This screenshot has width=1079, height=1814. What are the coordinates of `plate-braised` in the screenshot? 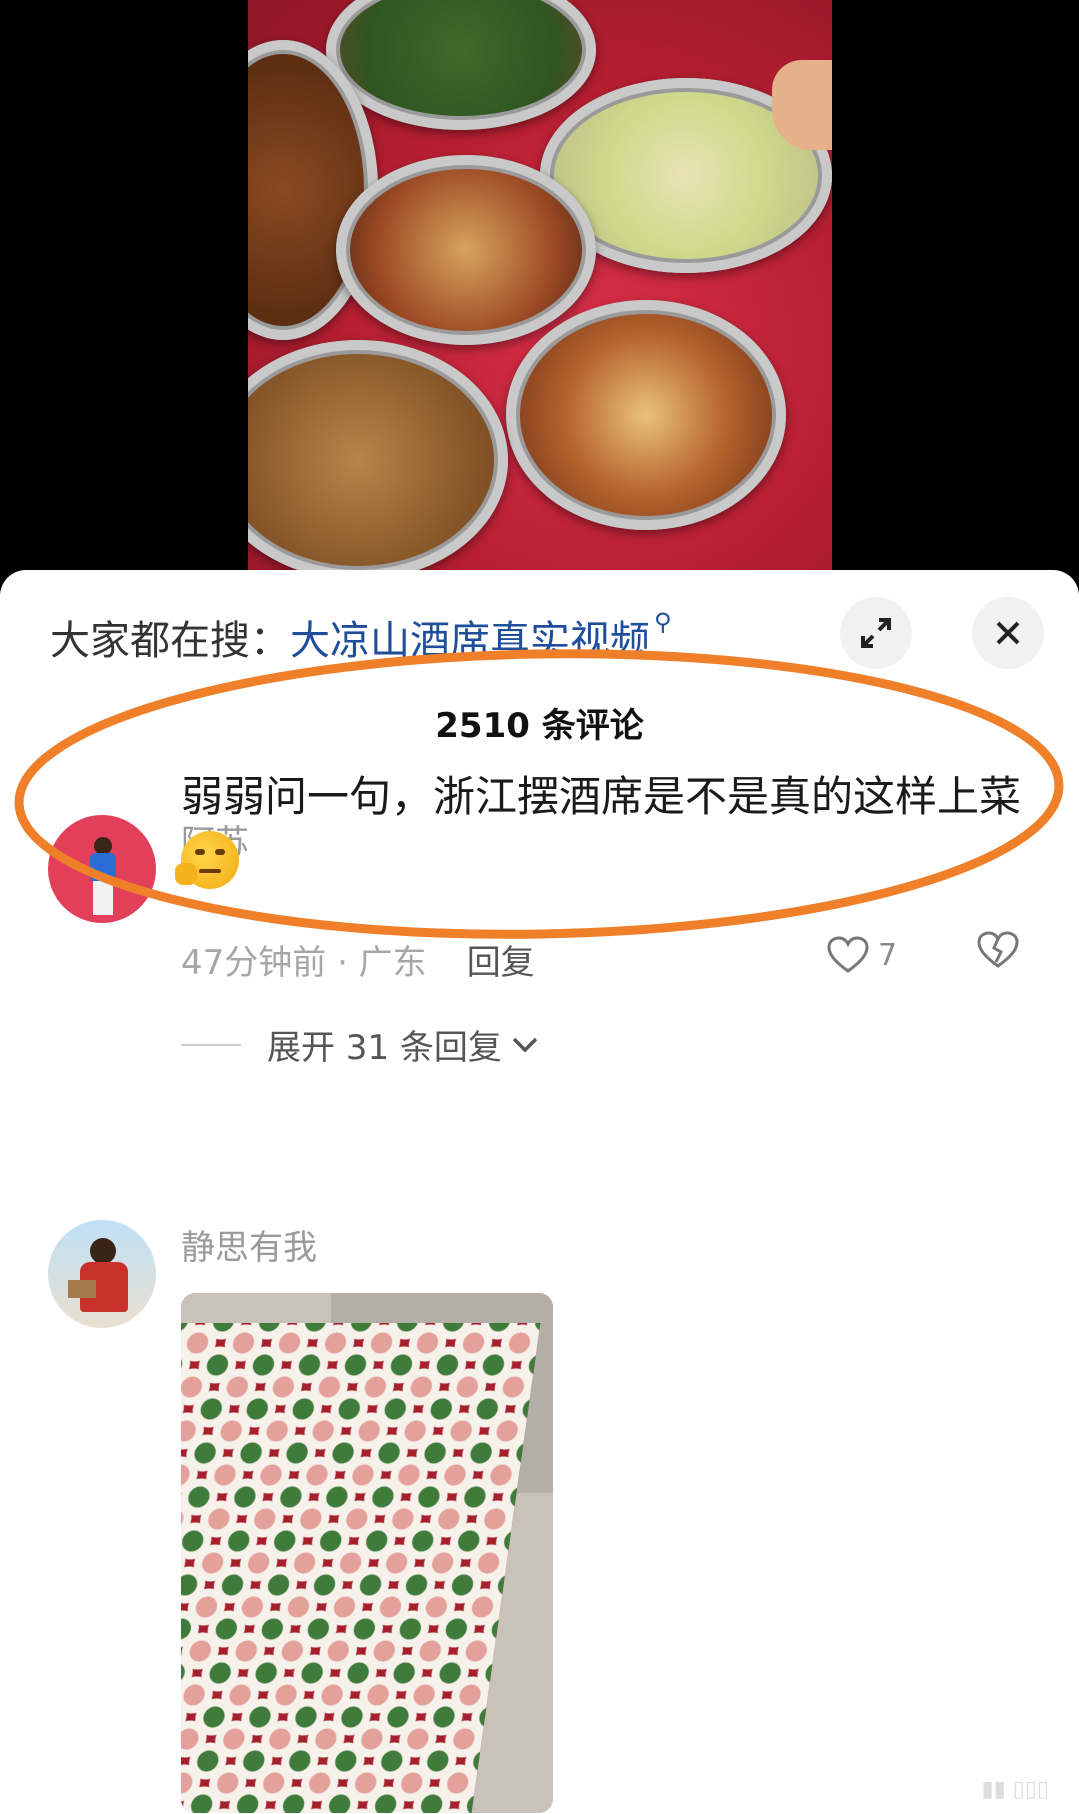 It's located at (646, 415).